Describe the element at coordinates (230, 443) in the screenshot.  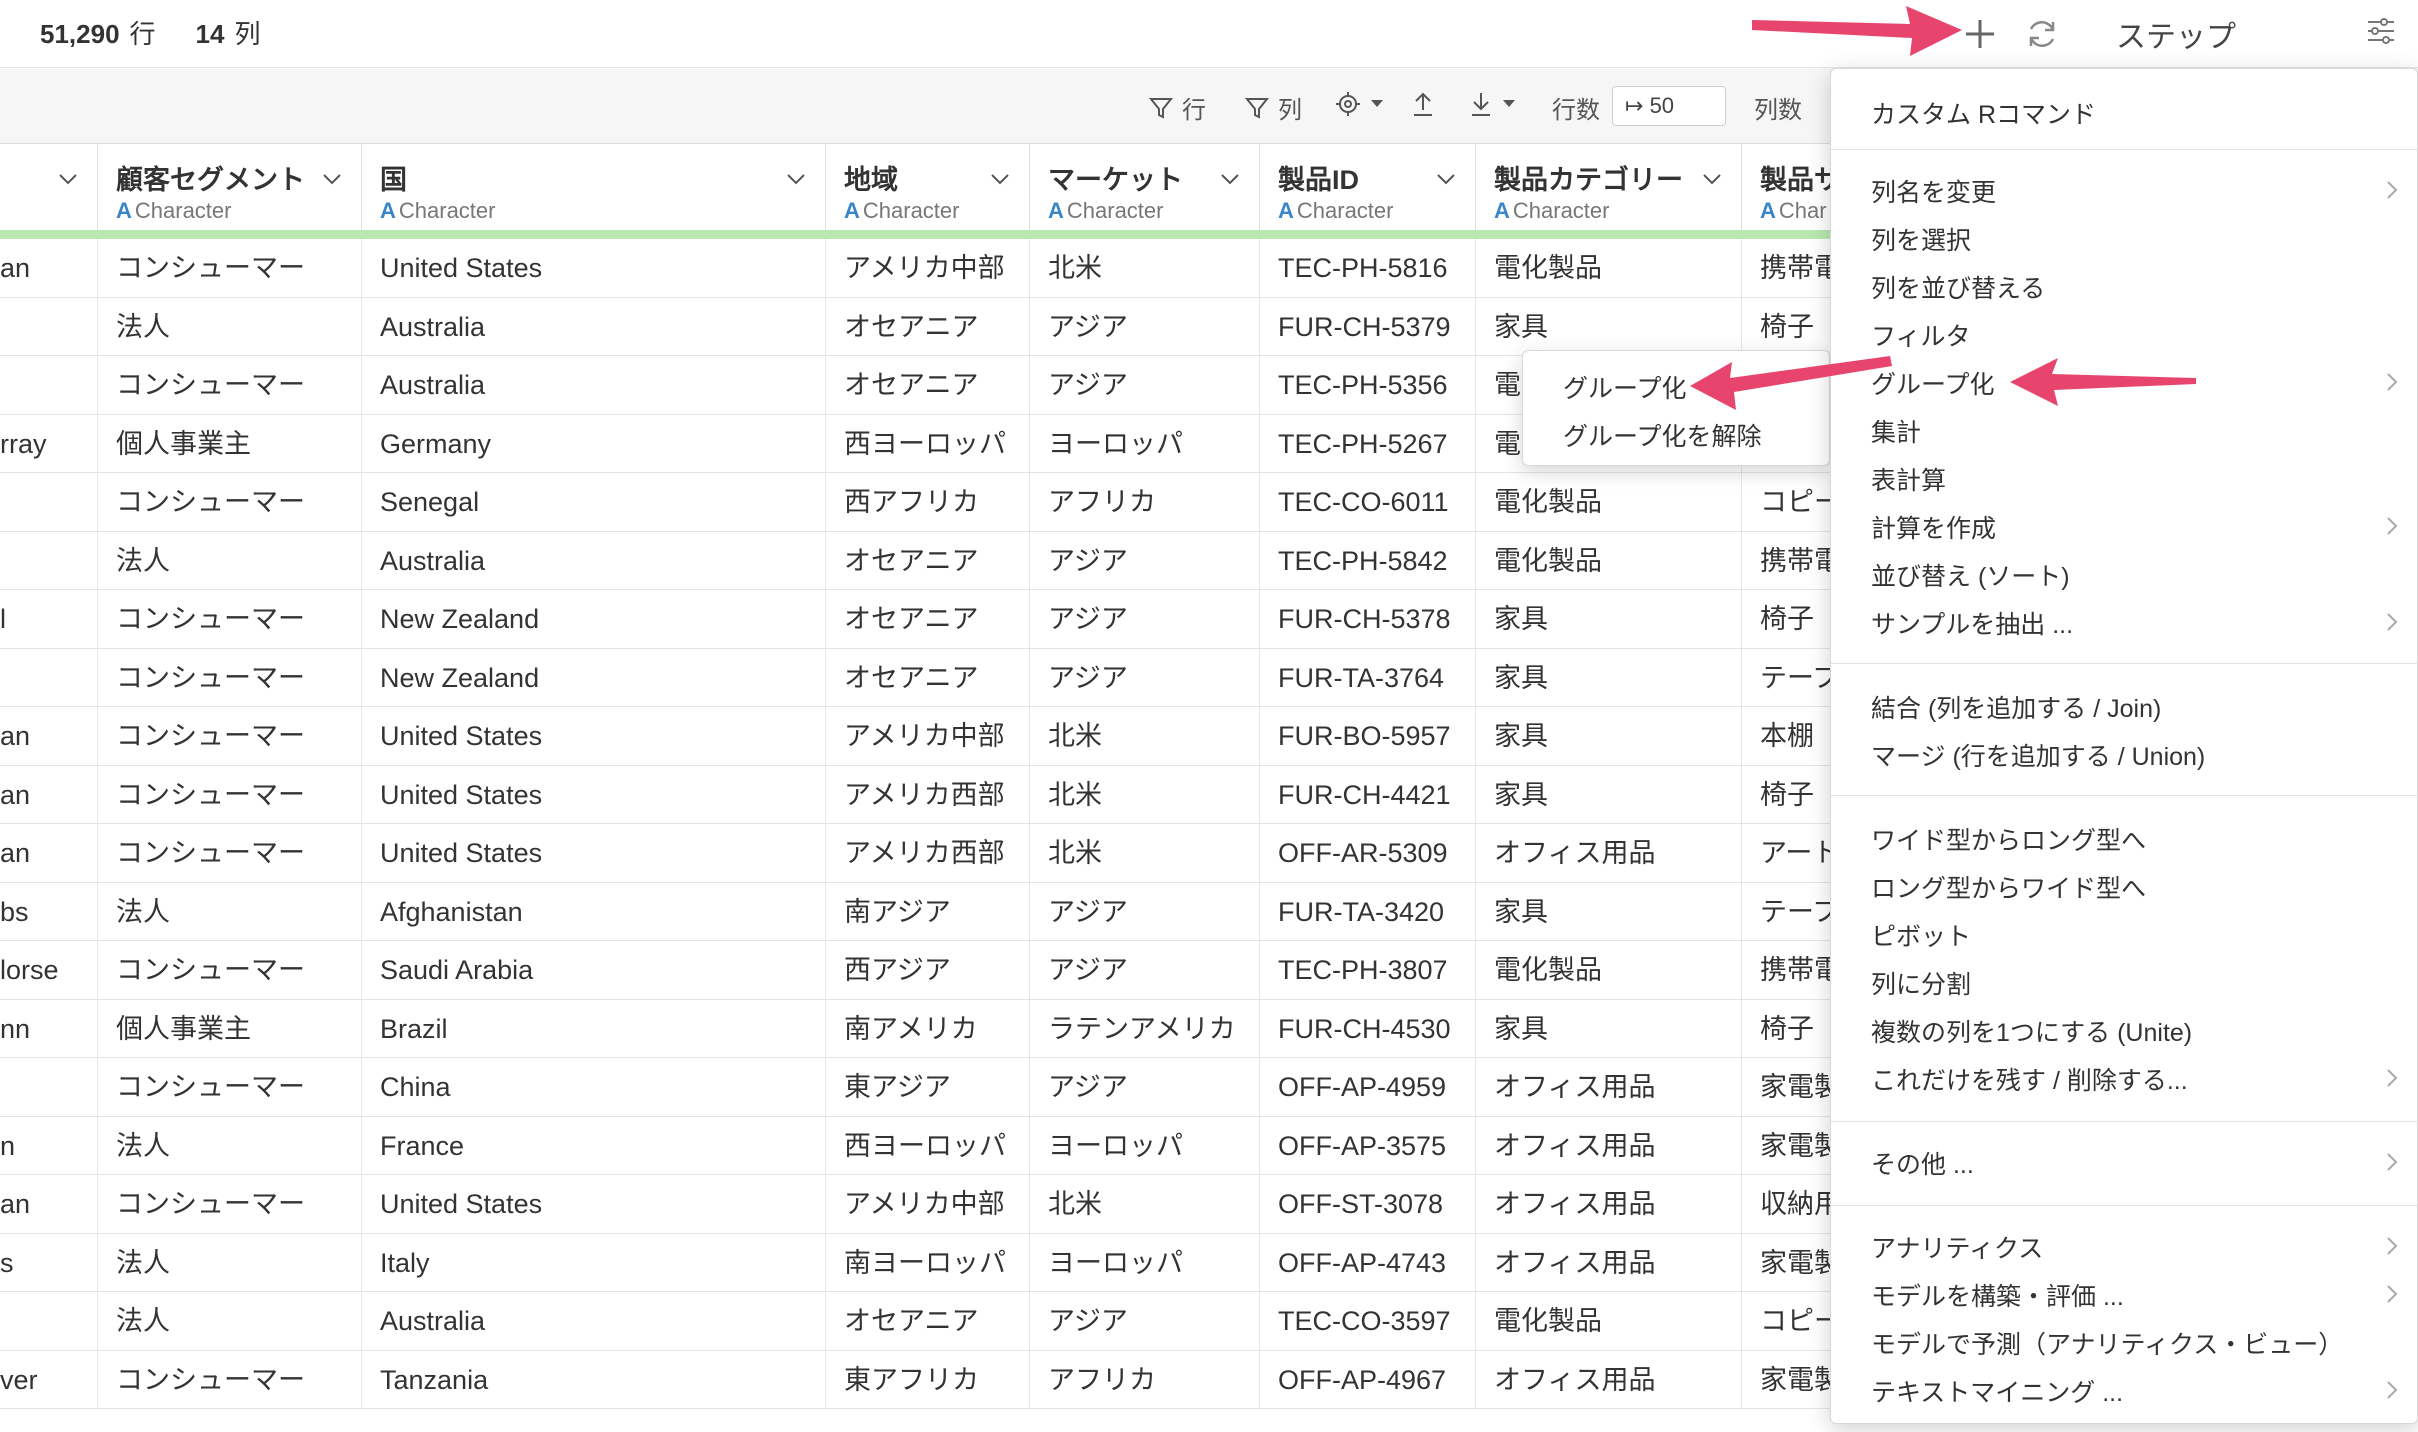
I see `table-cell: 個人事業主` at that location.